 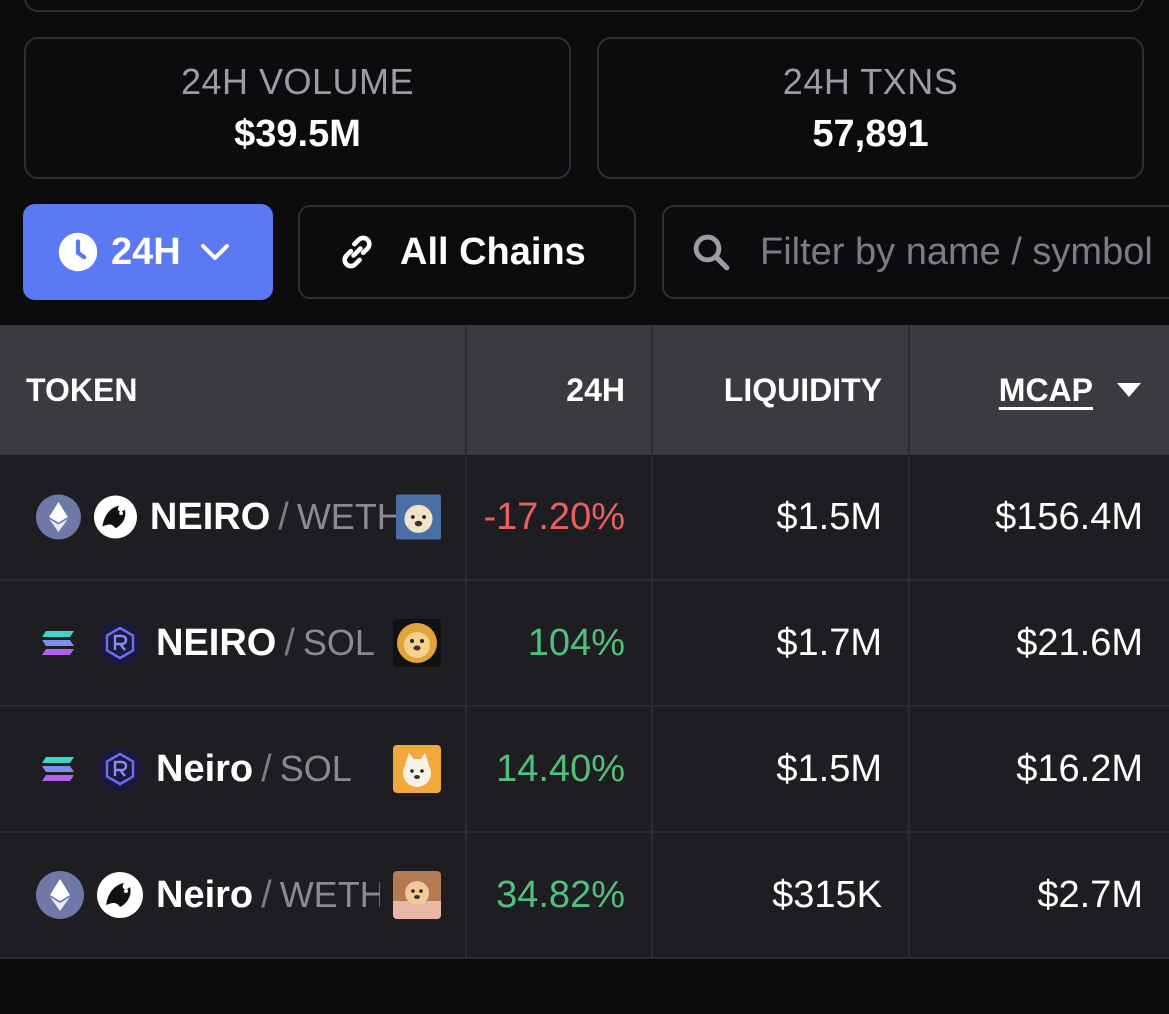 What do you see at coordinates (595, 389) in the screenshot?
I see `header-24h-label: 24H` at bounding box center [595, 389].